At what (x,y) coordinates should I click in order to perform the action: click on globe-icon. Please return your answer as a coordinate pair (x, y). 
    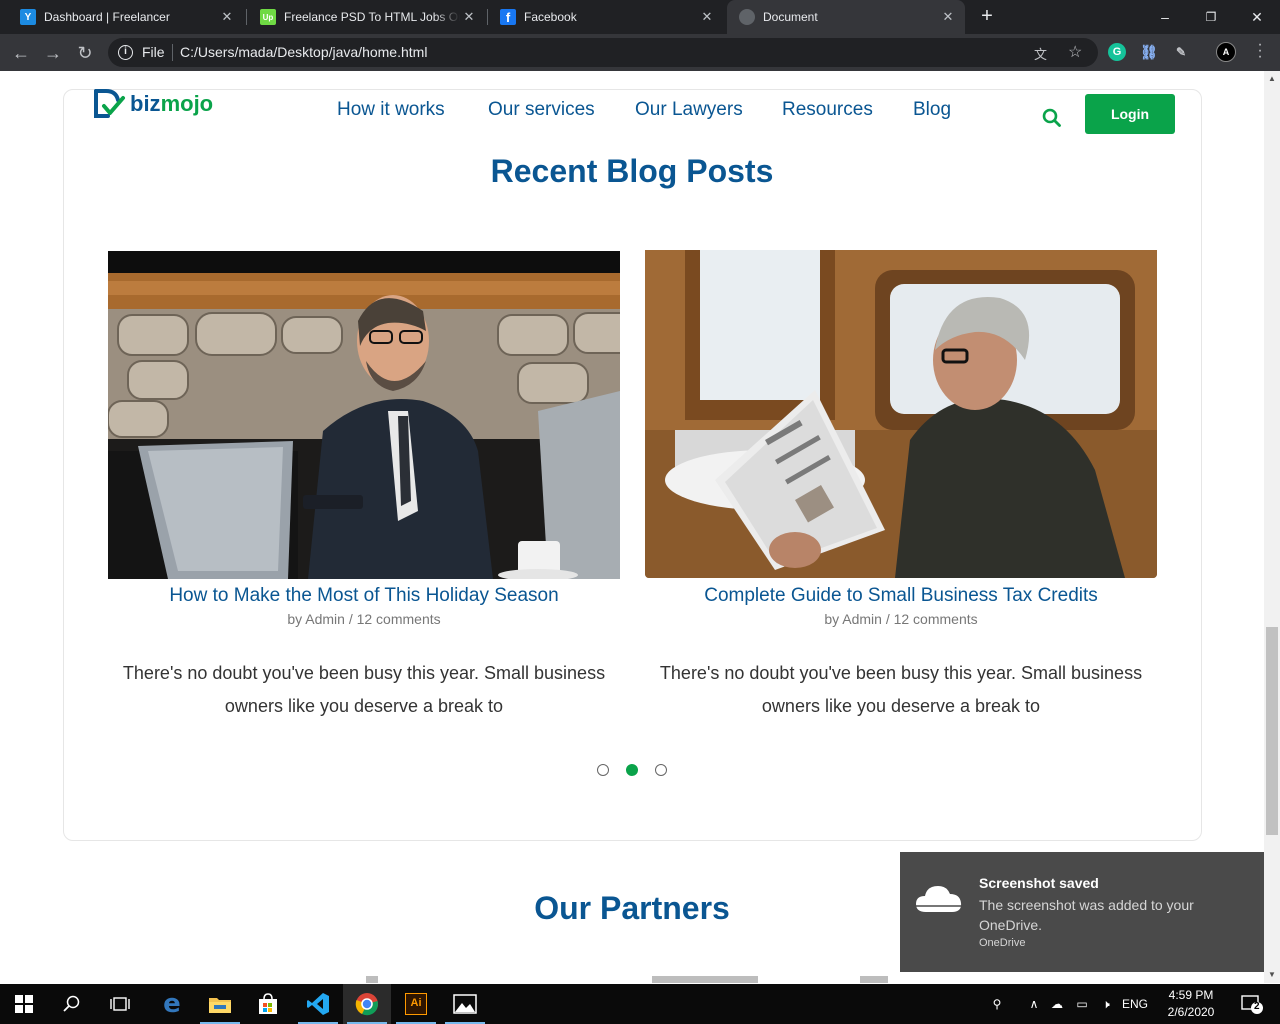
    Looking at the image, I should click on (747, 17).